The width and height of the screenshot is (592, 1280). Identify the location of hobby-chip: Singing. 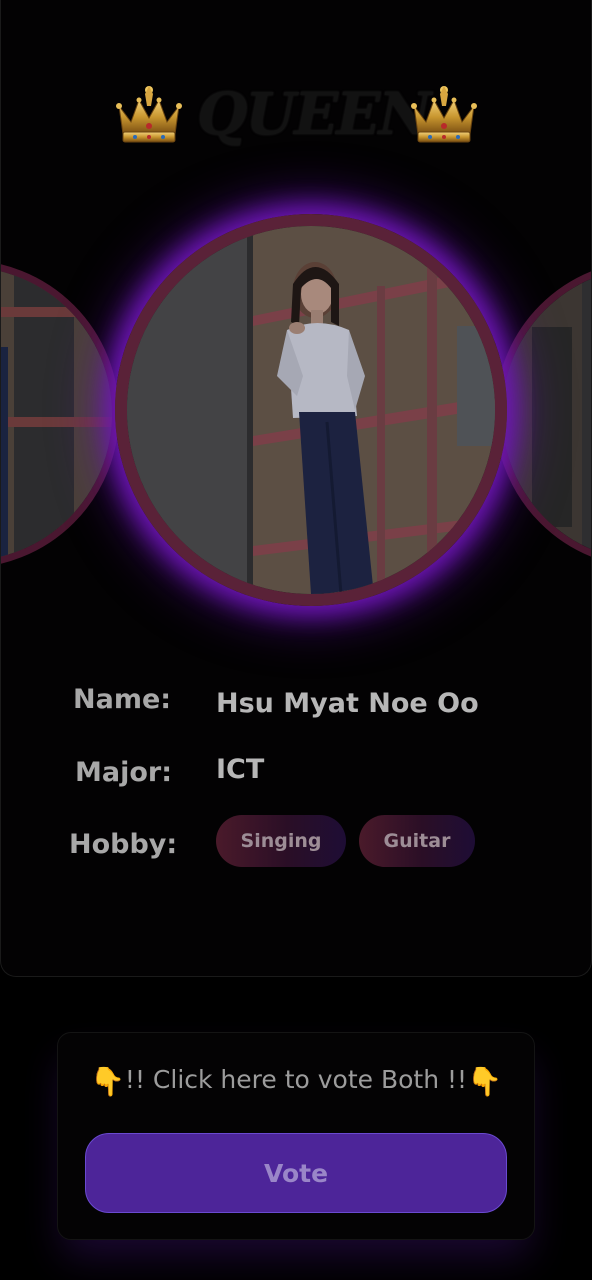
(281, 841).